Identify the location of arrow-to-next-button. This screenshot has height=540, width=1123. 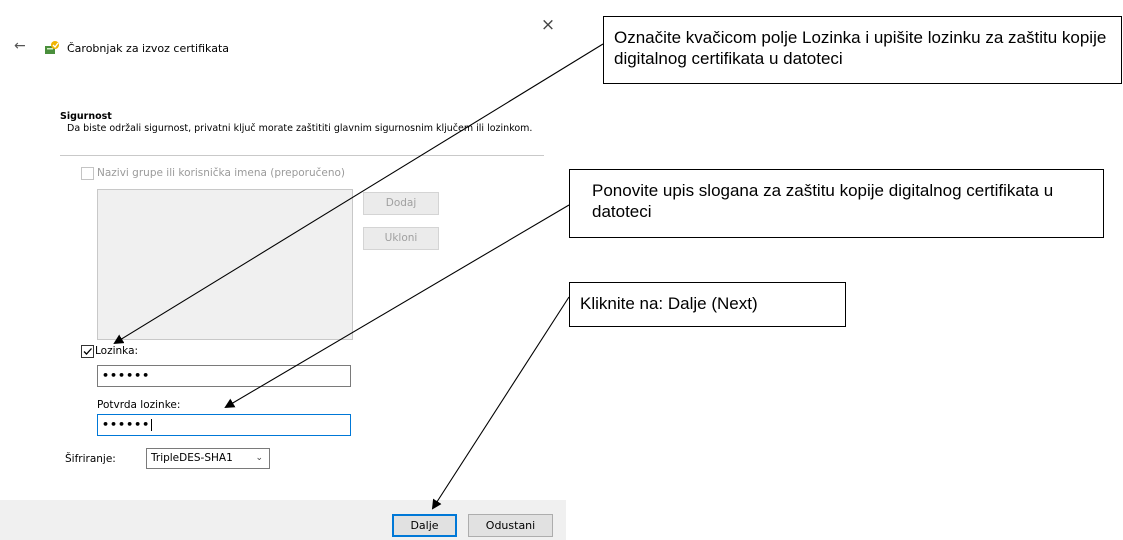
(500, 403).